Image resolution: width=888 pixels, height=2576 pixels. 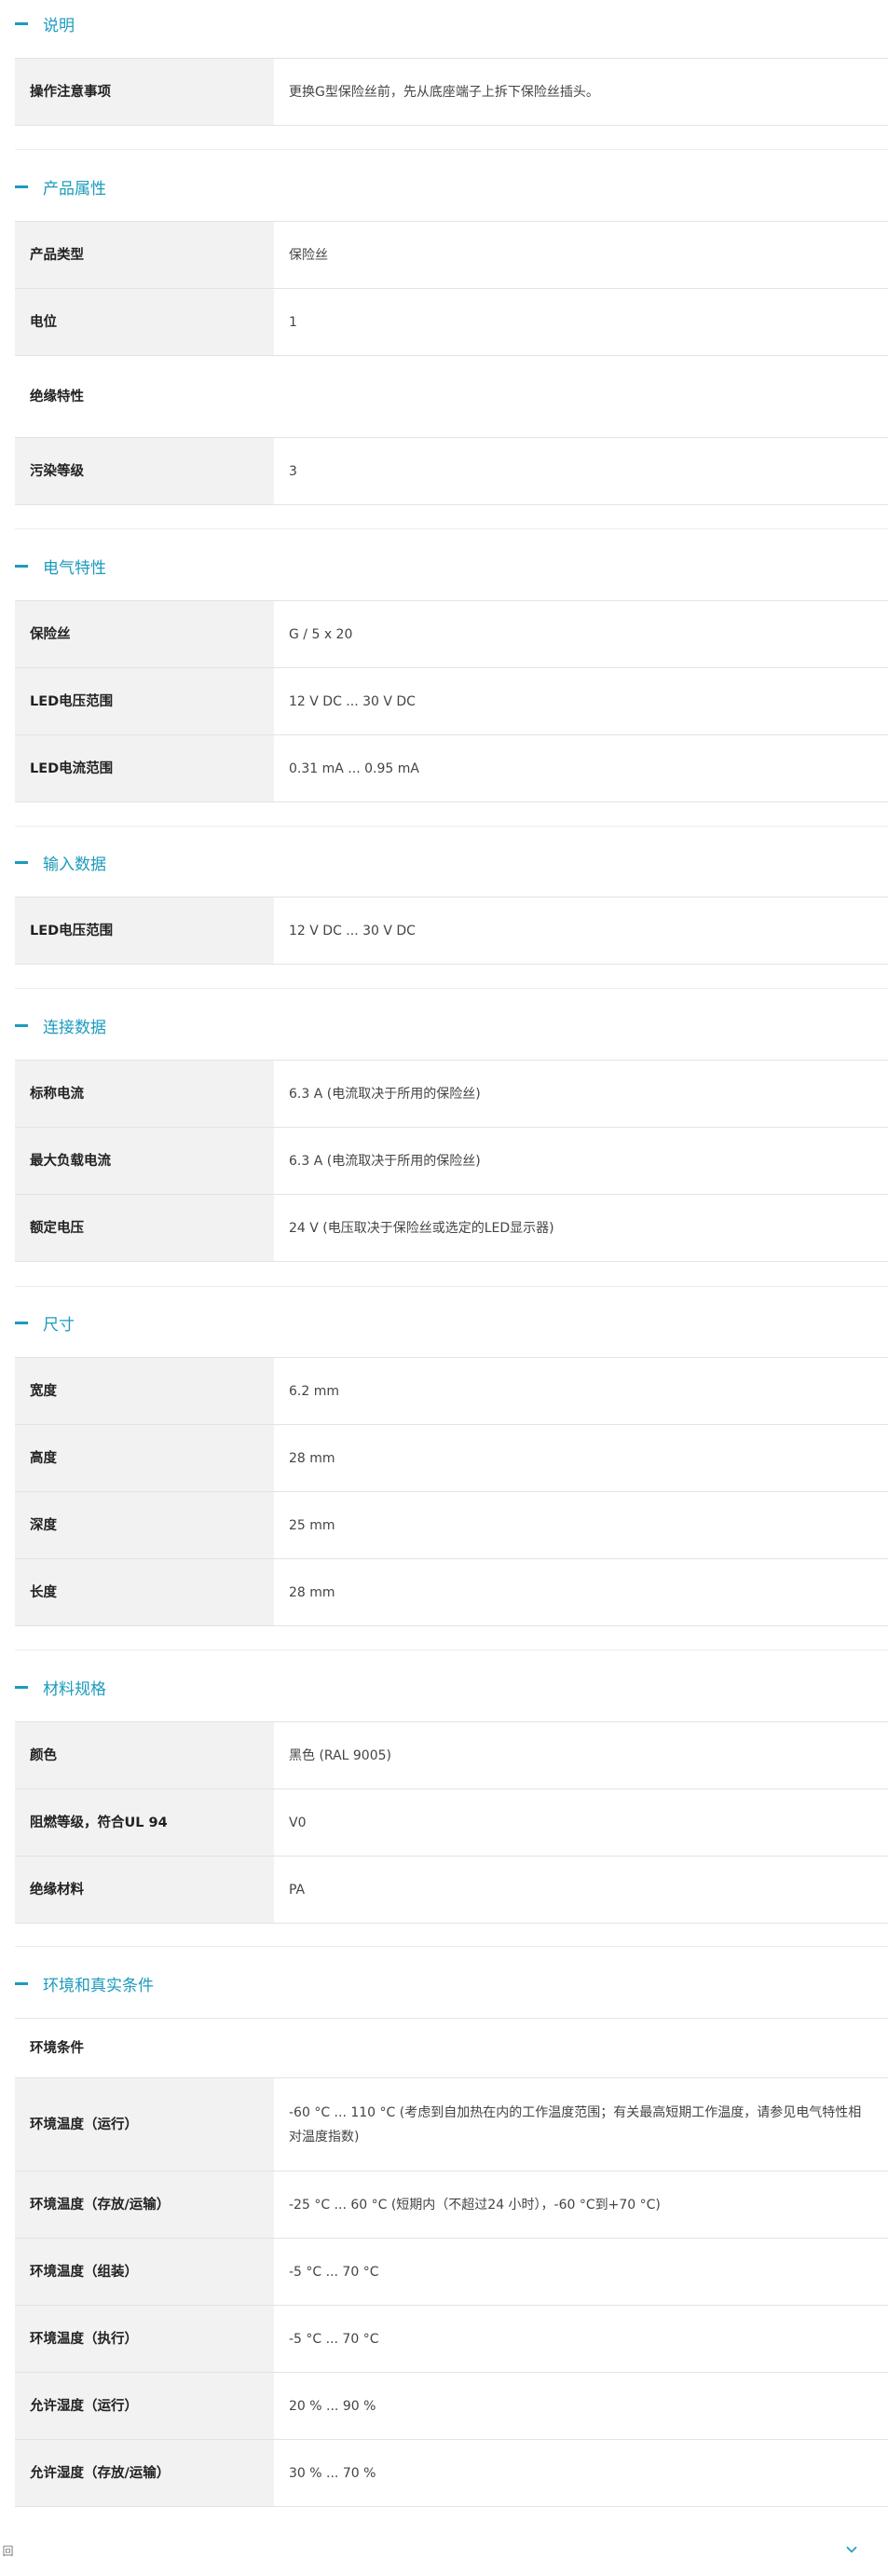 What do you see at coordinates (144, 1094) in the screenshot?
I see `row-label: 标称电流` at bounding box center [144, 1094].